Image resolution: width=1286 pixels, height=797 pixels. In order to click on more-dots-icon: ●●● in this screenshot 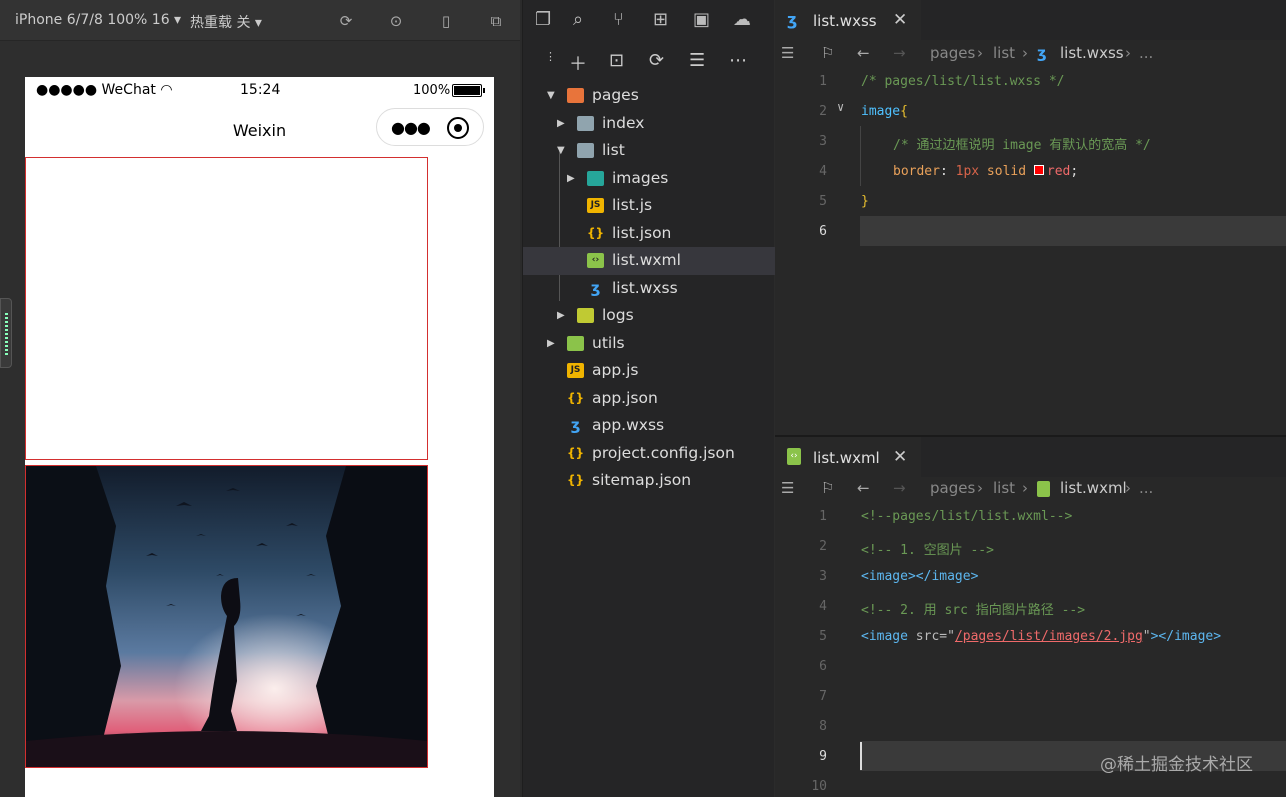, I will do `click(411, 127)`.